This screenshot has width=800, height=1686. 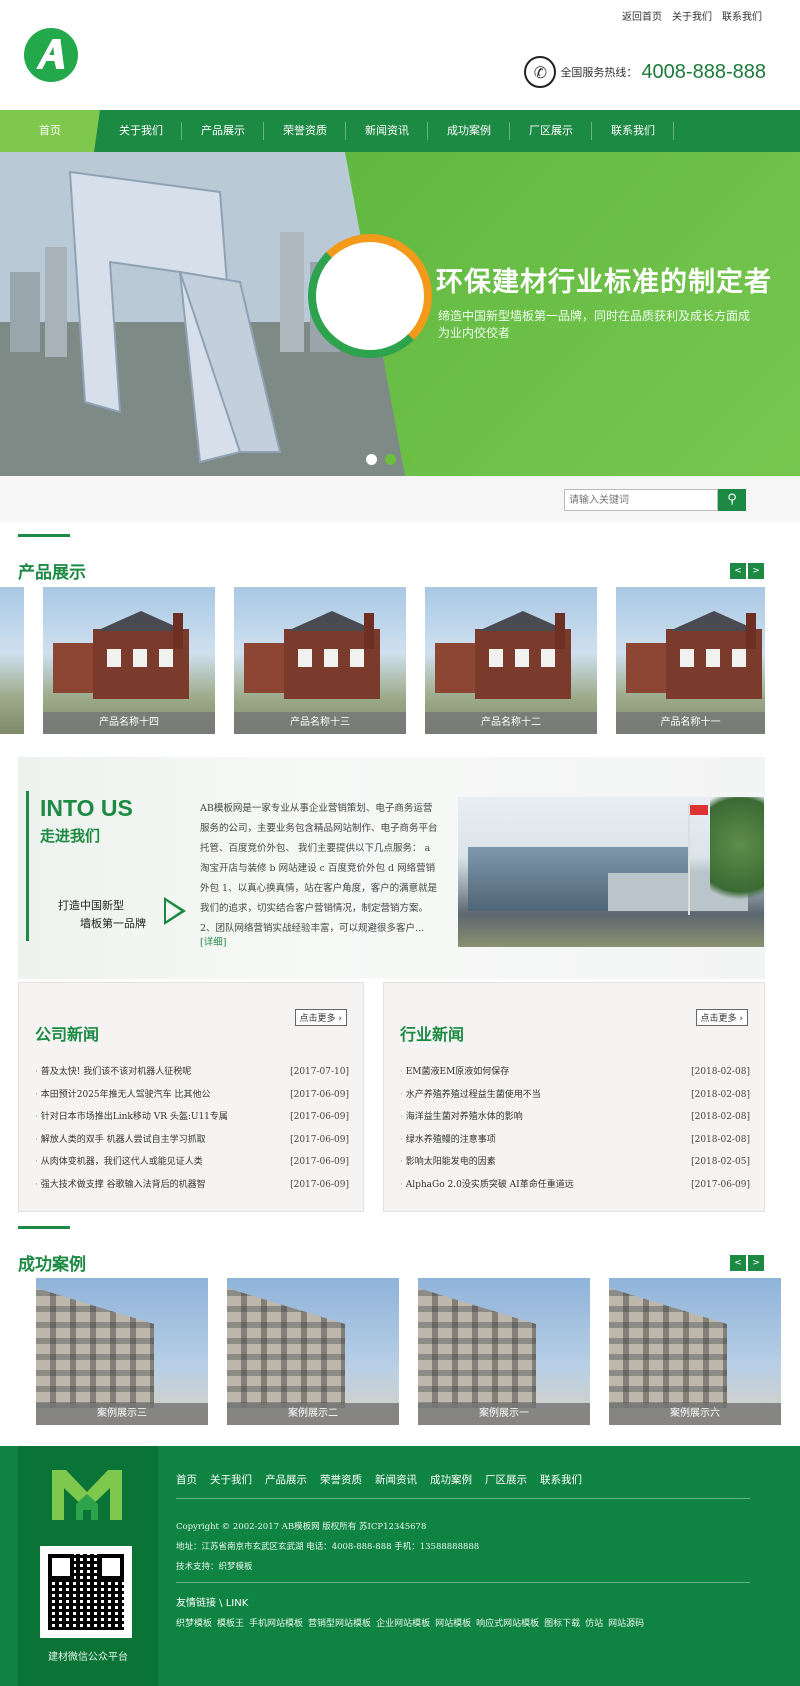 I want to click on friend-link: 仿站, so click(x=594, y=1622).